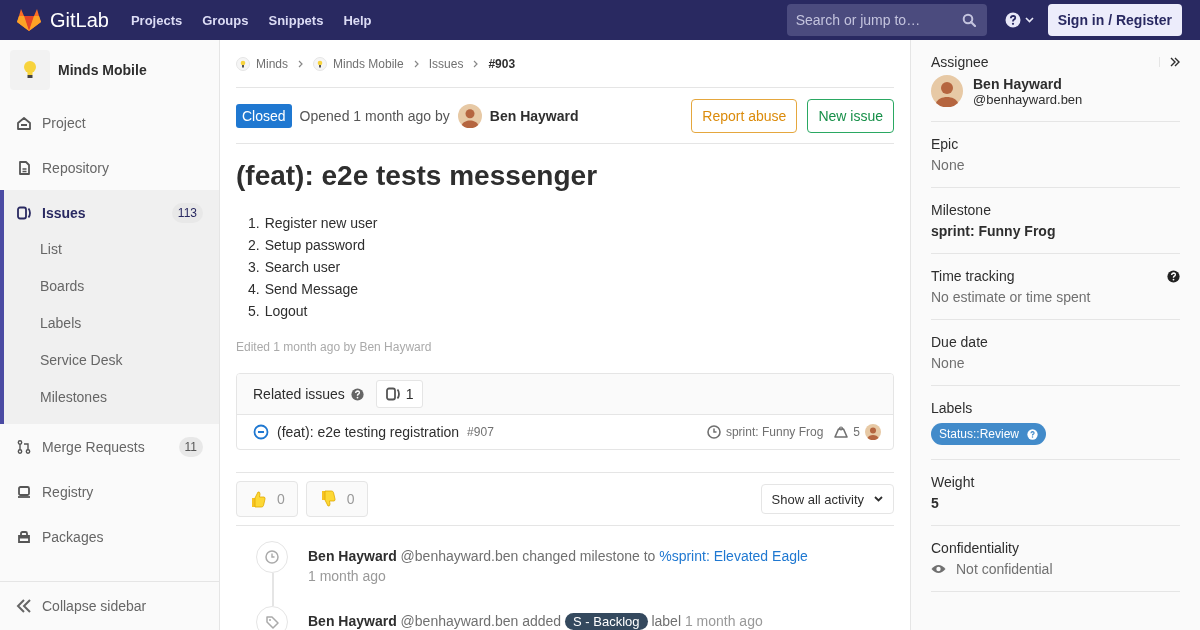 The width and height of the screenshot is (1200, 630). I want to click on section-title: Epic, so click(945, 144).